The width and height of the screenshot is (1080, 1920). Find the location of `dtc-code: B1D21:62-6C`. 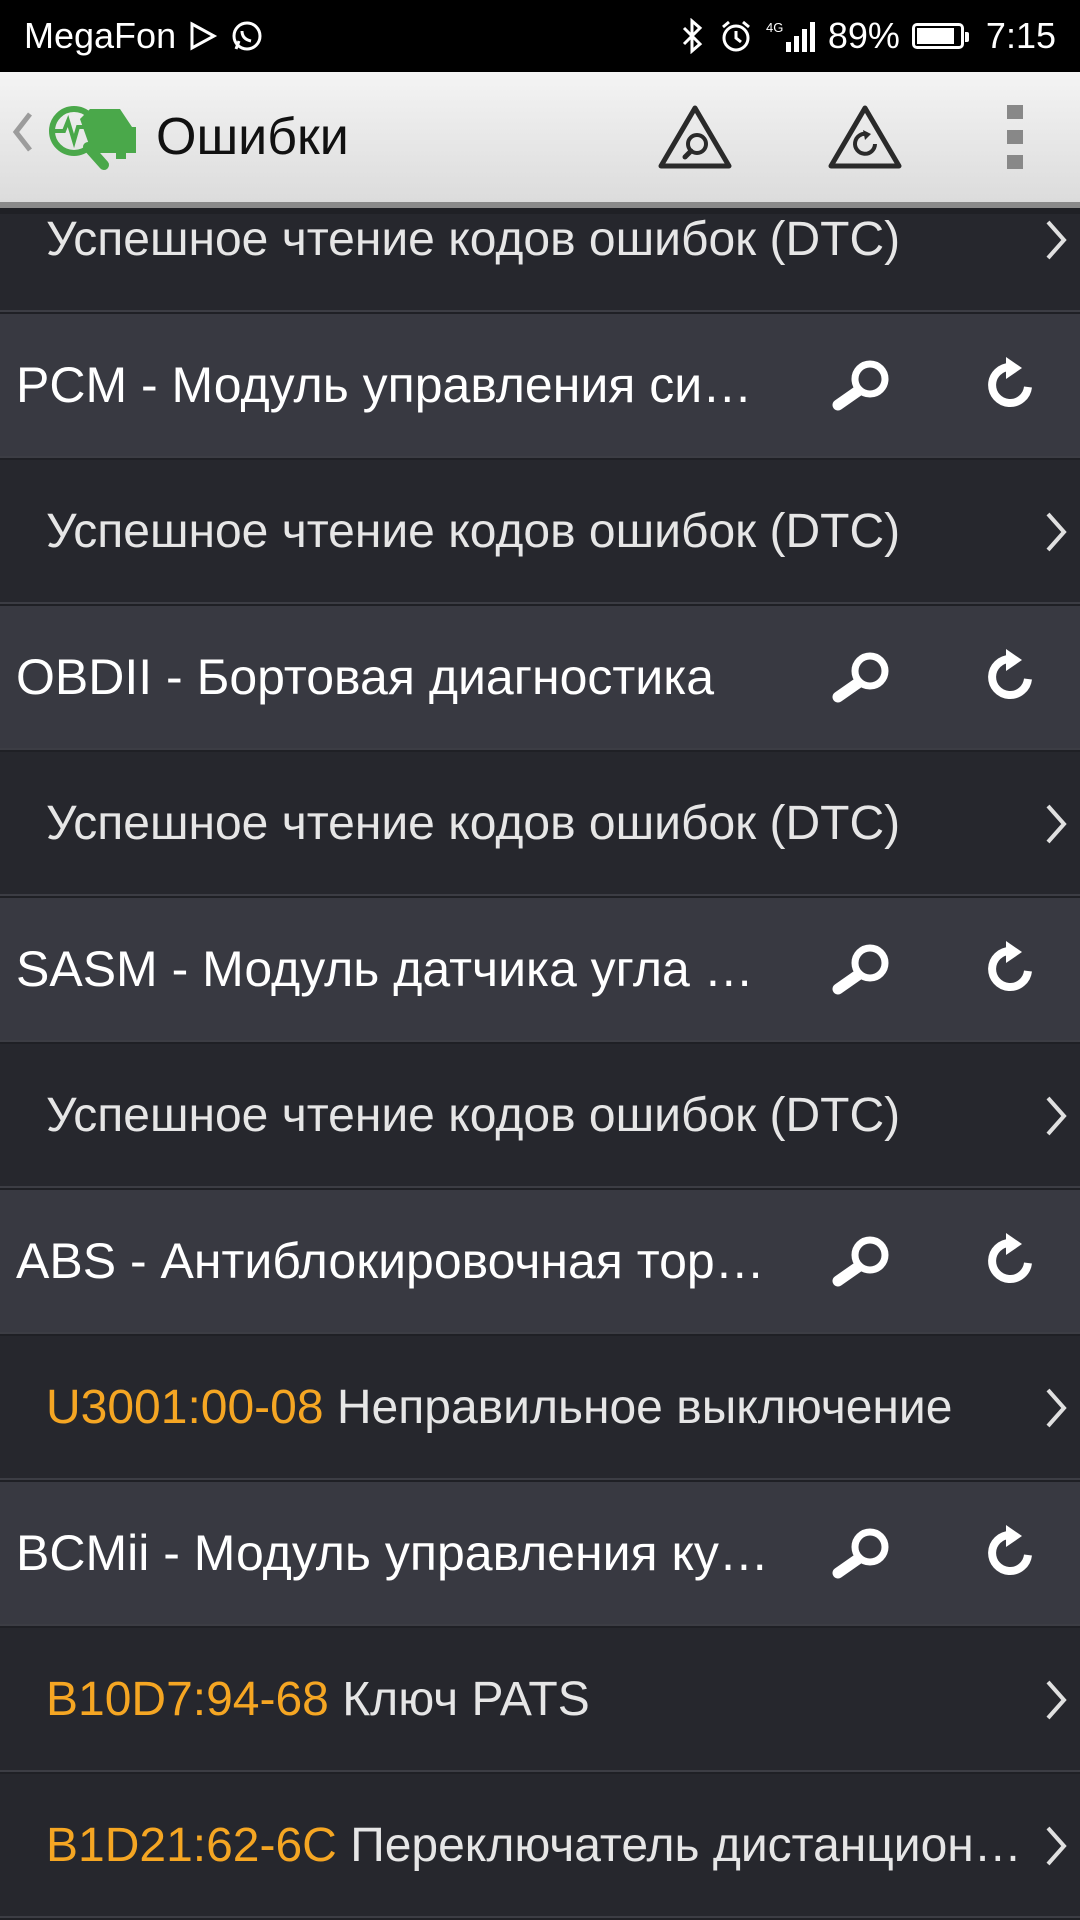

dtc-code: B1D21:62-6C is located at coordinates (191, 1845).